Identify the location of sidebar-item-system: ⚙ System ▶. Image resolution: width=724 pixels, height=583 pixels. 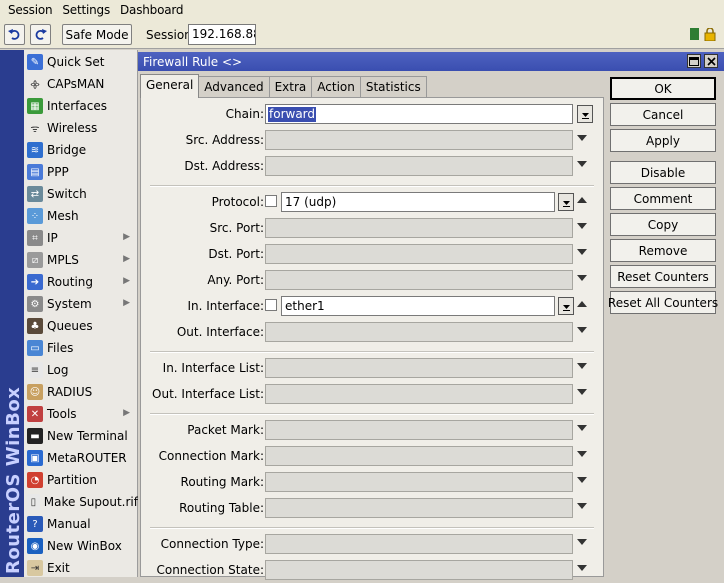
(81, 304).